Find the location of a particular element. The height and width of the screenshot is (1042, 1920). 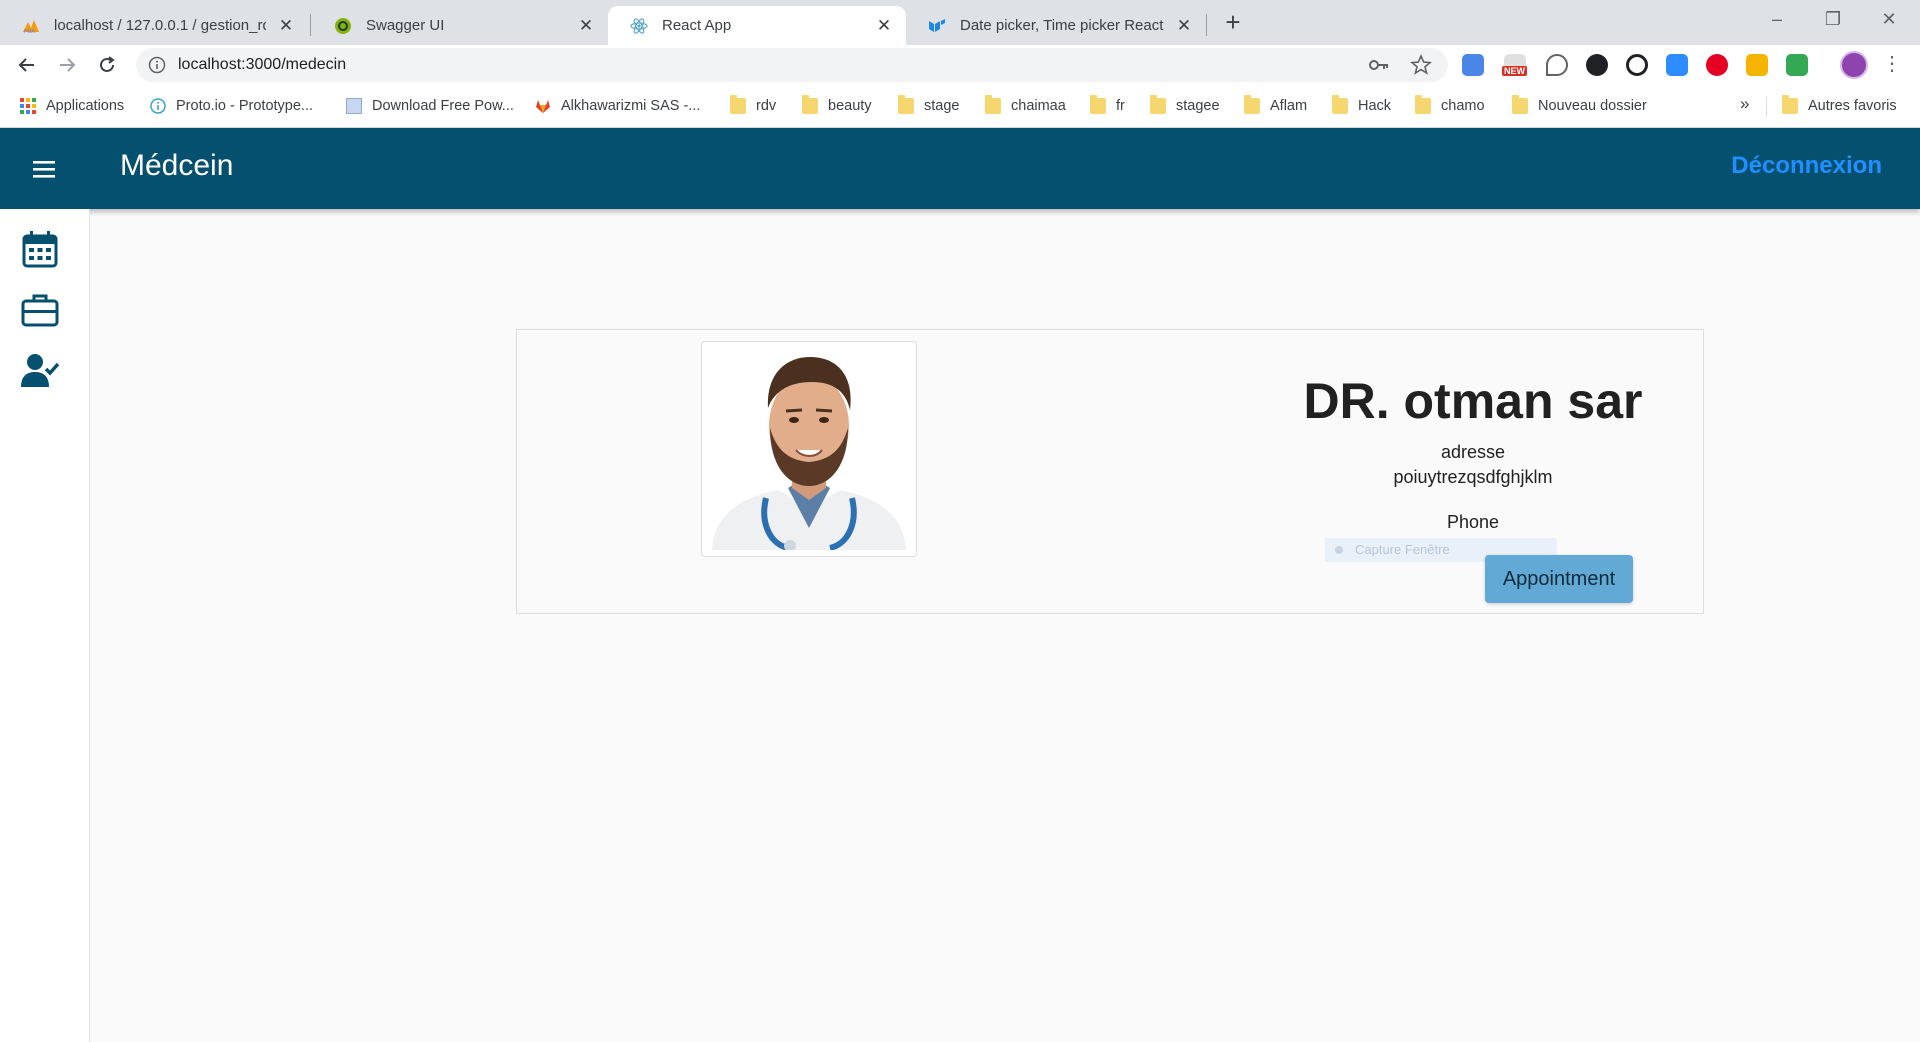

bookmark-folder-fr: fr is located at coordinates (1107, 106).